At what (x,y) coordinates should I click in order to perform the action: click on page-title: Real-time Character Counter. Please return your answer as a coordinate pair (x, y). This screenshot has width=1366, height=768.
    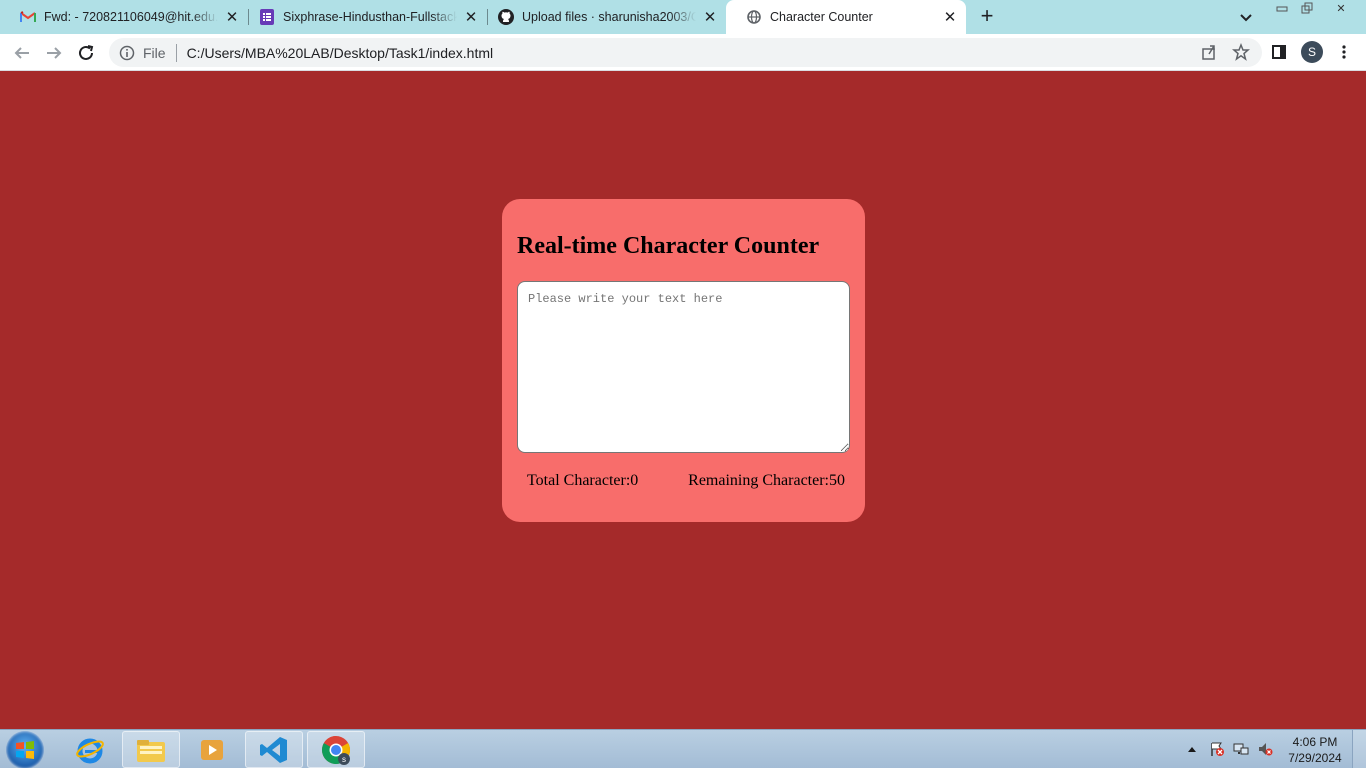
    Looking at the image, I should click on (668, 246).